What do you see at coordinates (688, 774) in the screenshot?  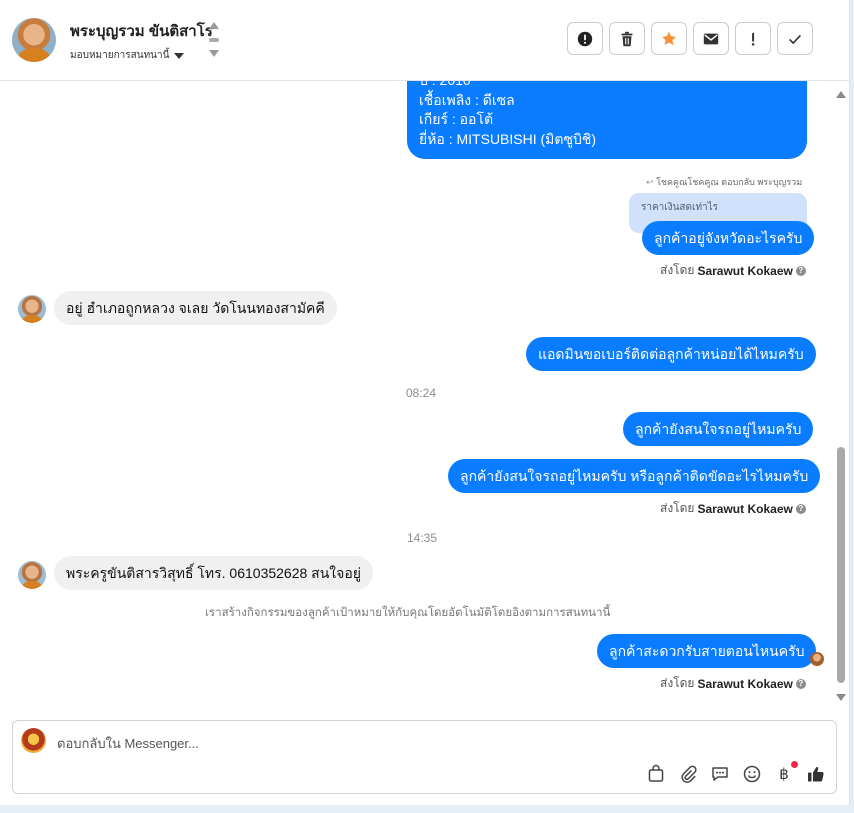 I see `paperclip-icon` at bounding box center [688, 774].